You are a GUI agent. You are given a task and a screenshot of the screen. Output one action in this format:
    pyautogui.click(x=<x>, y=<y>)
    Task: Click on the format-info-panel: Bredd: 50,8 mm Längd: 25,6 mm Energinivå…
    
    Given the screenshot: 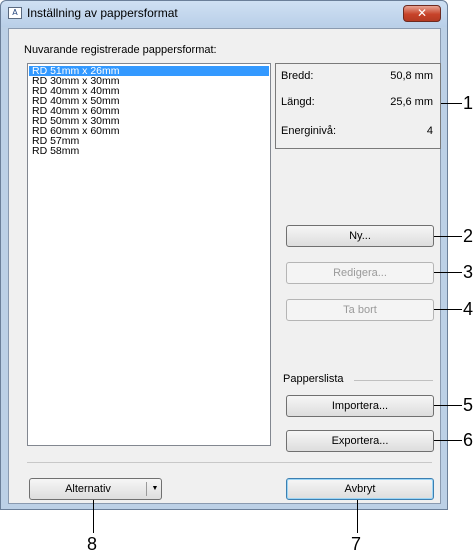 What is the action you would take?
    pyautogui.click(x=358, y=106)
    